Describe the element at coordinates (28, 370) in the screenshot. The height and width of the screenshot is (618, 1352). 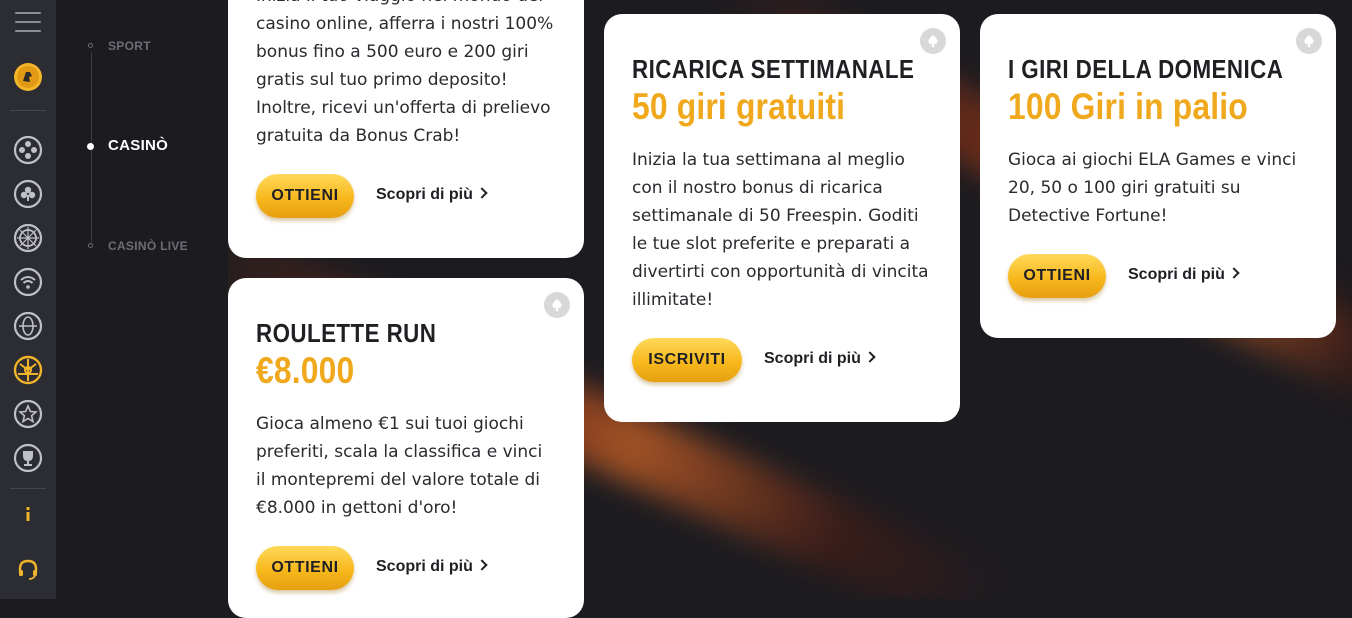
I see `wheel-icon` at that location.